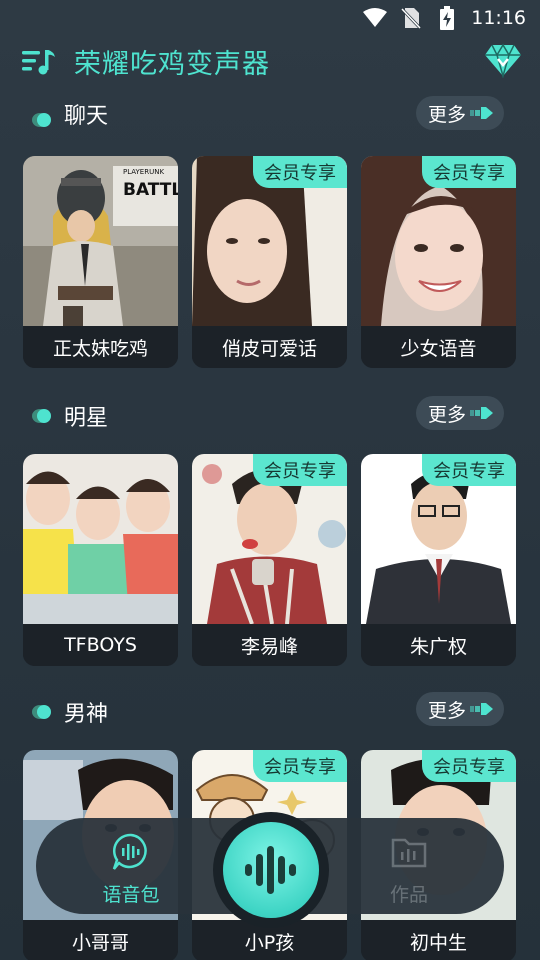 This screenshot has height=960, width=540. Describe the element at coordinates (100, 241) in the screenshot. I see `card-image: PLAYERUNK BATTLEG` at that location.